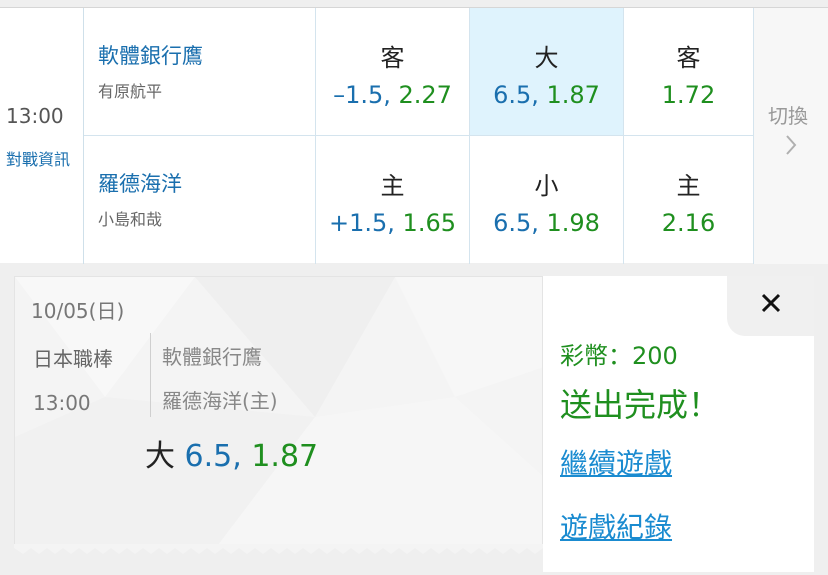 The image size is (828, 575). Describe the element at coordinates (213, 456) in the screenshot. I see `pick-line: 6.5,` at that location.